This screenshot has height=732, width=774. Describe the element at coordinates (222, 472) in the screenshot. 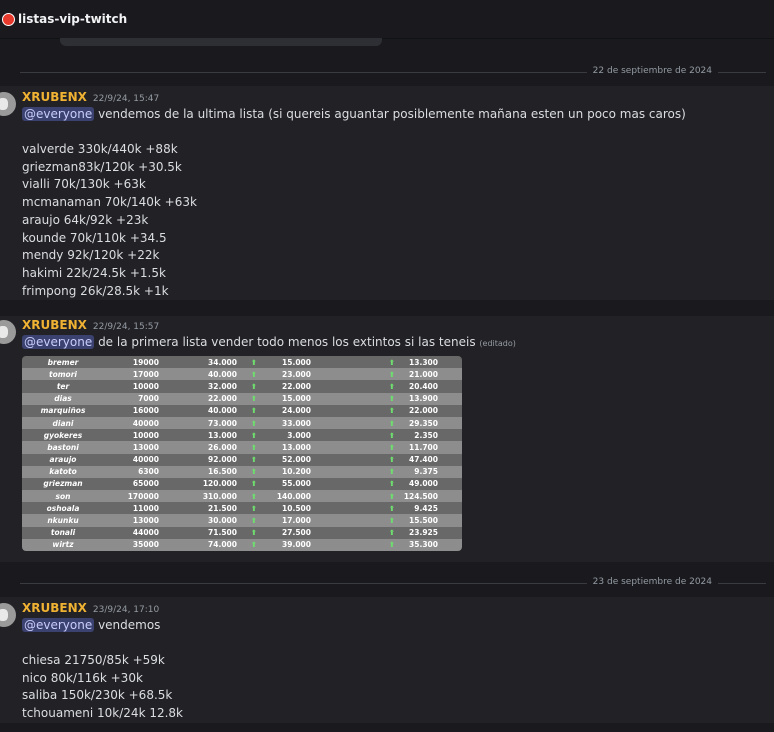

I see `table-cell: 16.500` at that location.